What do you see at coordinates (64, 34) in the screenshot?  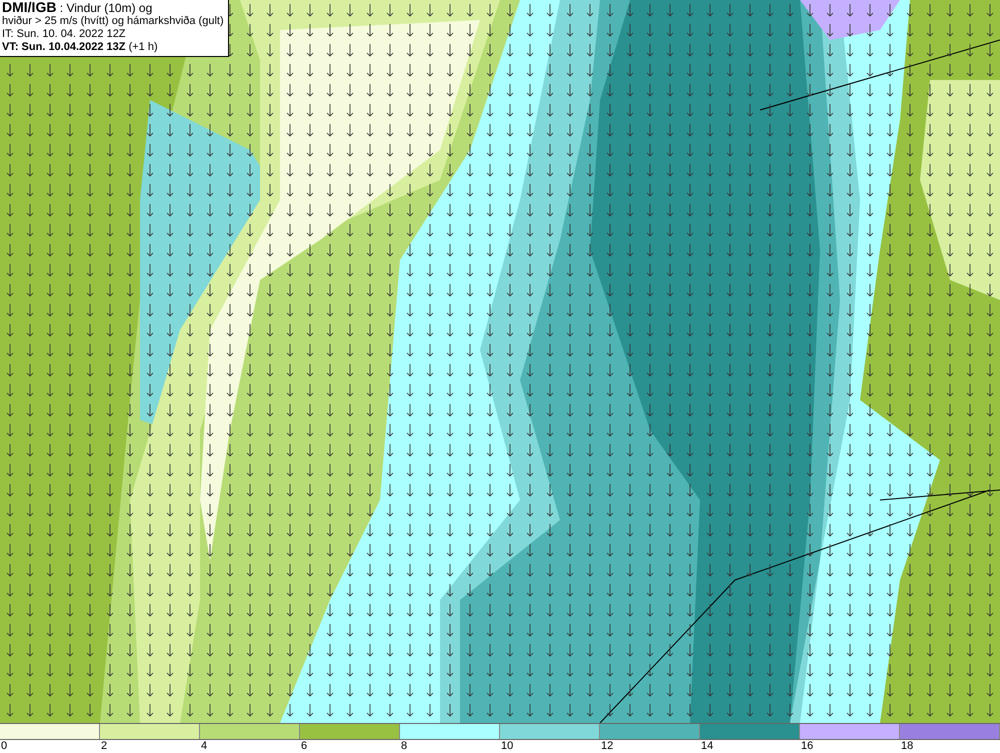 I see `info-text: IT: Sun. 10. 04. 2022 12Z` at bounding box center [64, 34].